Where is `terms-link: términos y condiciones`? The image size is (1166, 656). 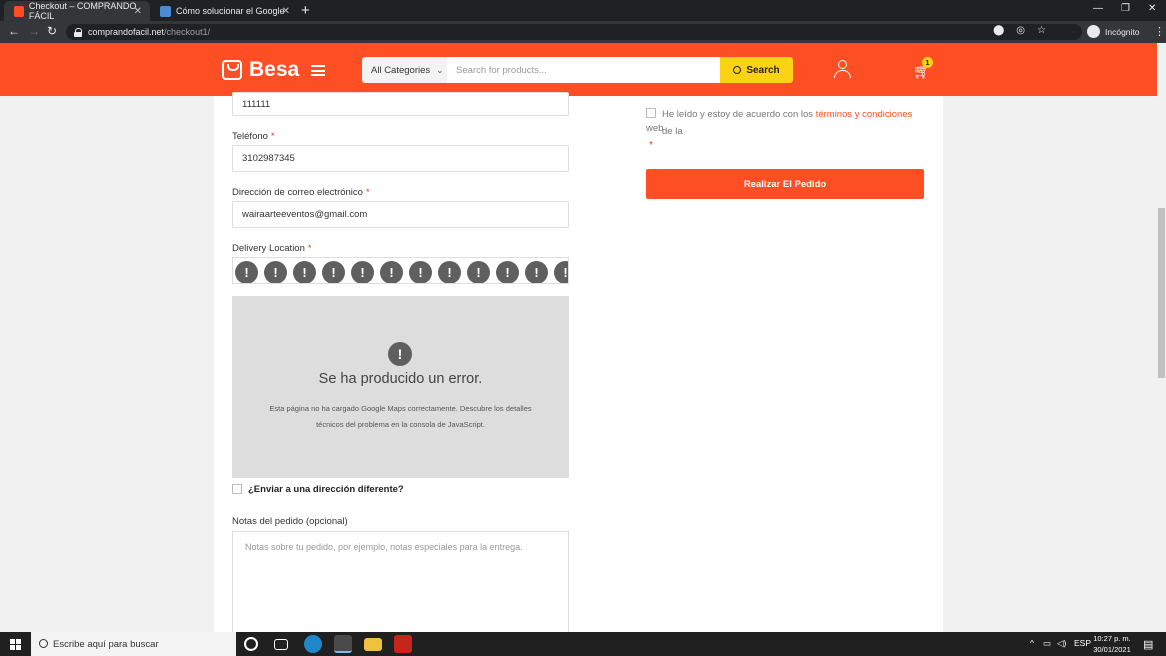
terms-link: términos y condiciones is located at coordinates (864, 114).